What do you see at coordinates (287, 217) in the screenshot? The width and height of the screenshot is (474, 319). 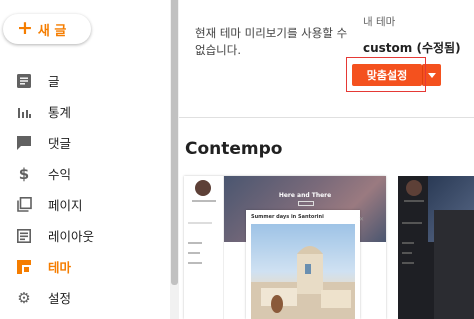 I see `thumbnail-post-title: Summer days in Santorini` at bounding box center [287, 217].